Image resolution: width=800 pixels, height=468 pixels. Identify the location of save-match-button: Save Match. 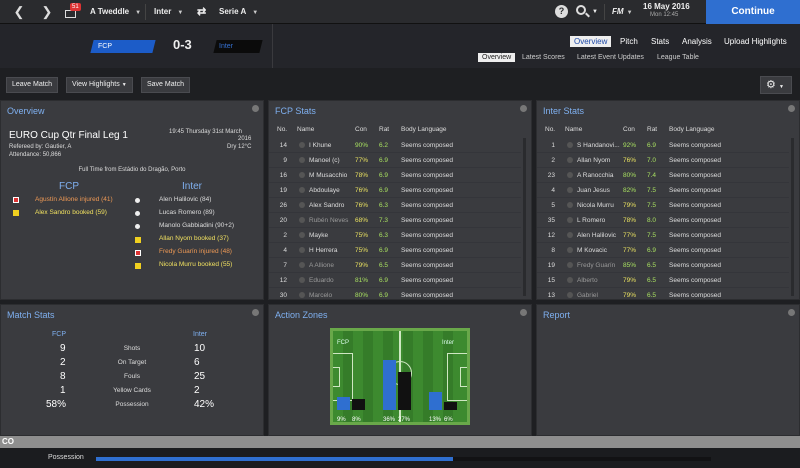
(165, 85).